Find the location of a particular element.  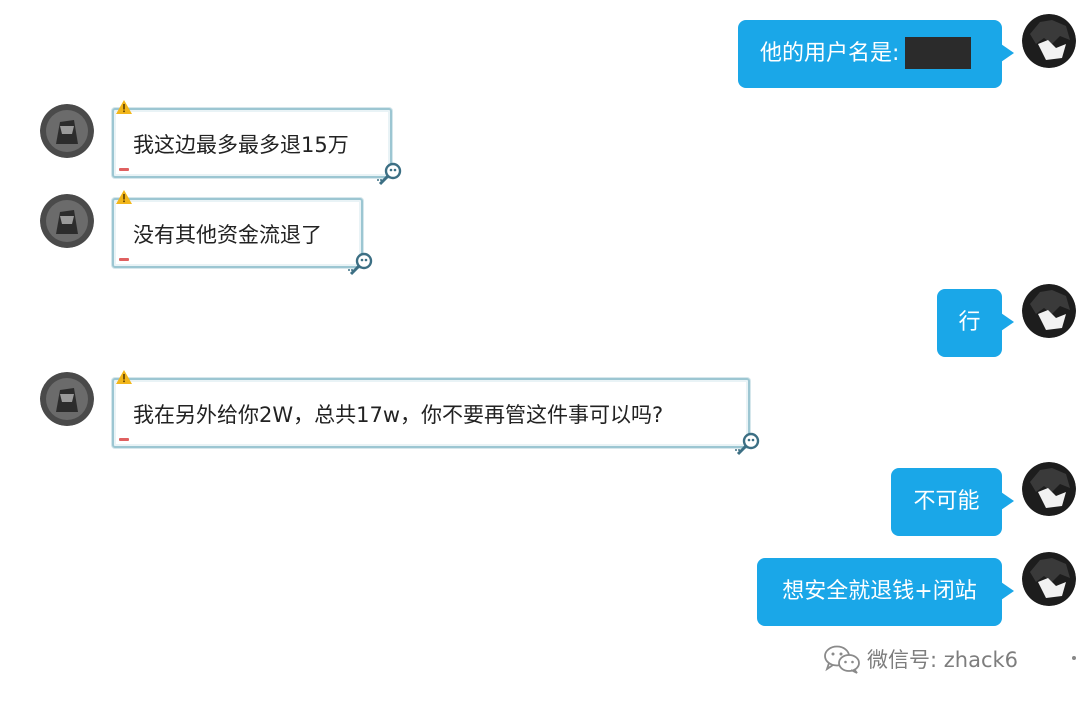

message-text: 我在另外给你2W，总共17w，你不要再管这件事可以吗? is located at coordinates (398, 415).